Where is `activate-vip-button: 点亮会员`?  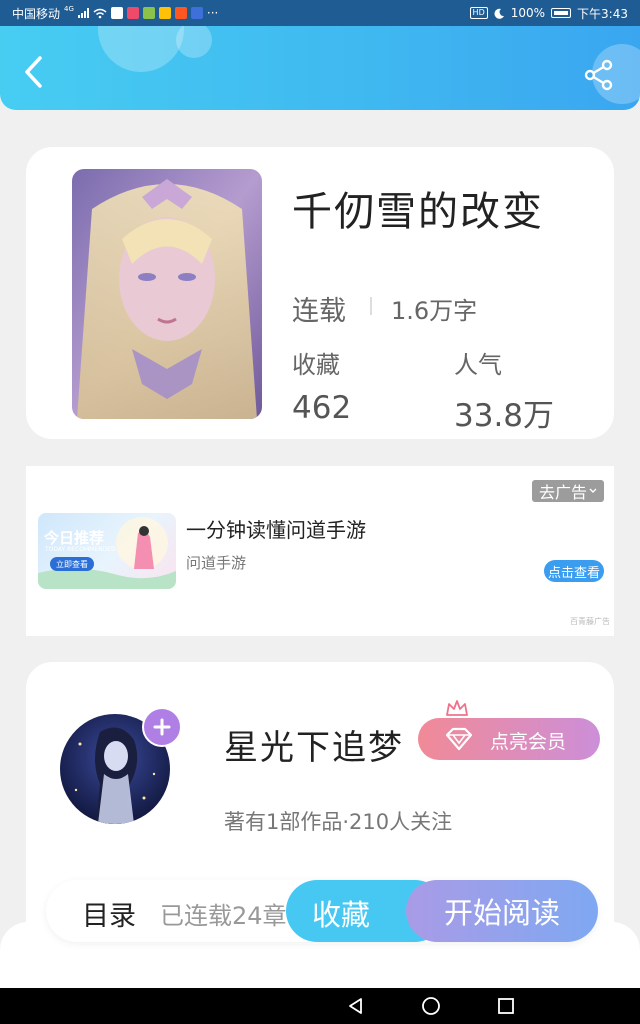
activate-vip-button: 点亮会员 is located at coordinates (509, 739).